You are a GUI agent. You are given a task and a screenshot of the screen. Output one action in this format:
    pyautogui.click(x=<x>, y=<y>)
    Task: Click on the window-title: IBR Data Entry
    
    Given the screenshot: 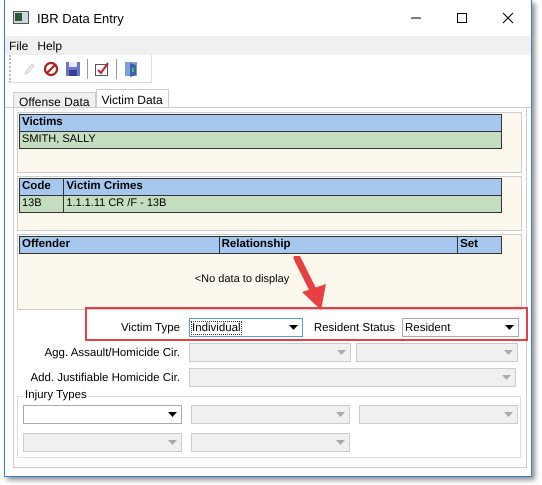 What is the action you would take?
    pyautogui.click(x=80, y=18)
    